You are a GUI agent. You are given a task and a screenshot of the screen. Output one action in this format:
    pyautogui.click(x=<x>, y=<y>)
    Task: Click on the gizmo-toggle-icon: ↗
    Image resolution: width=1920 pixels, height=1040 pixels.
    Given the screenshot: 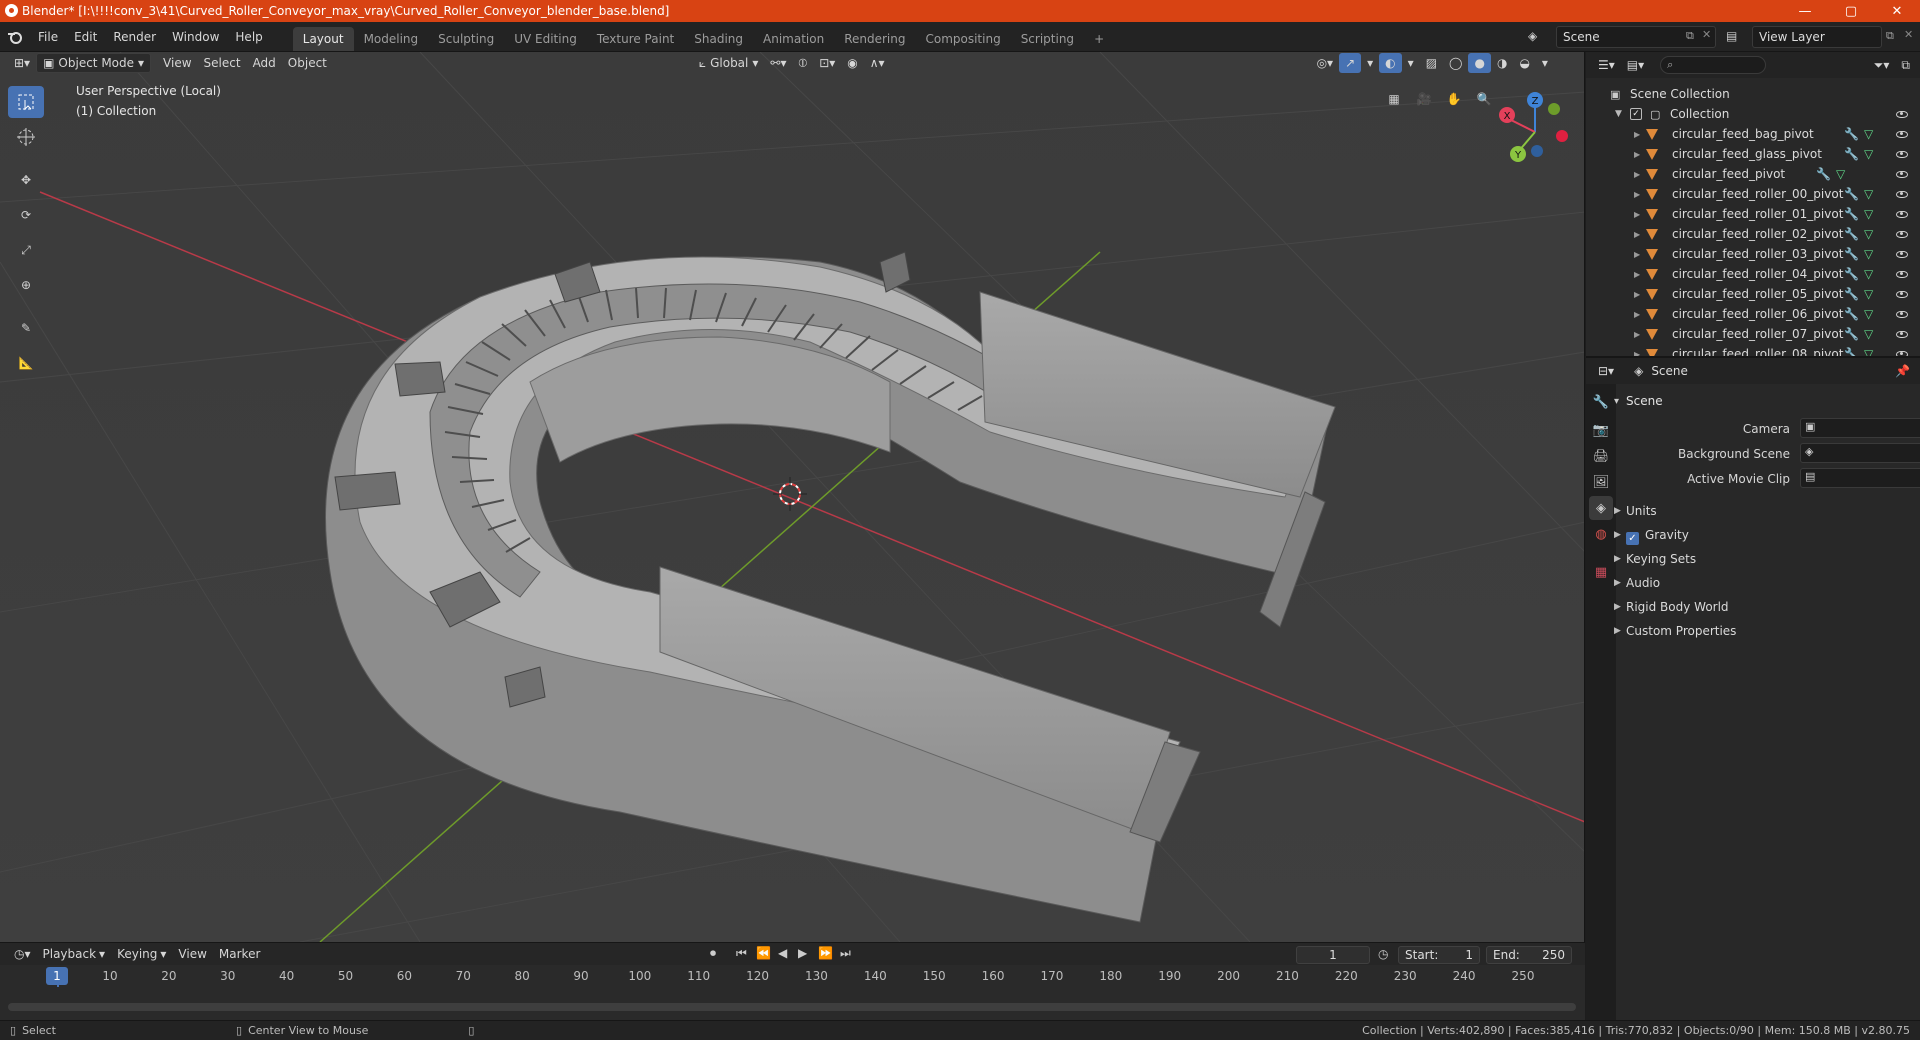 What is the action you would take?
    pyautogui.click(x=1350, y=63)
    